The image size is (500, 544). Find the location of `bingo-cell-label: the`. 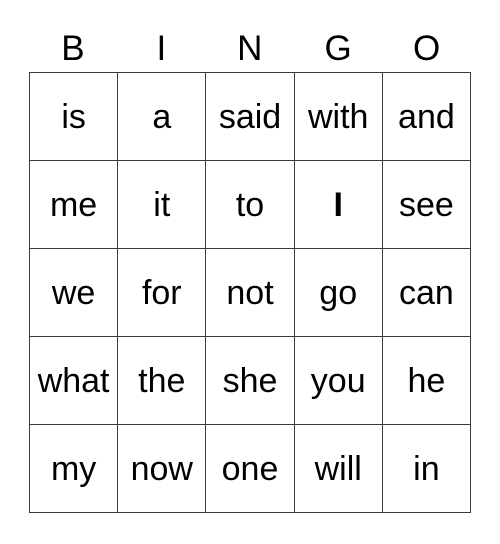

bingo-cell-label: the is located at coordinates (162, 380).